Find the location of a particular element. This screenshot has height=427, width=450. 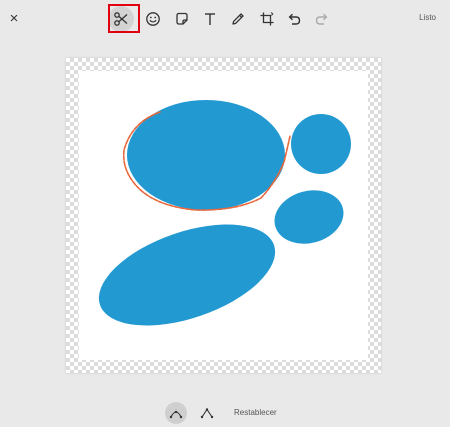

crop-tool-button is located at coordinates (267, 19).